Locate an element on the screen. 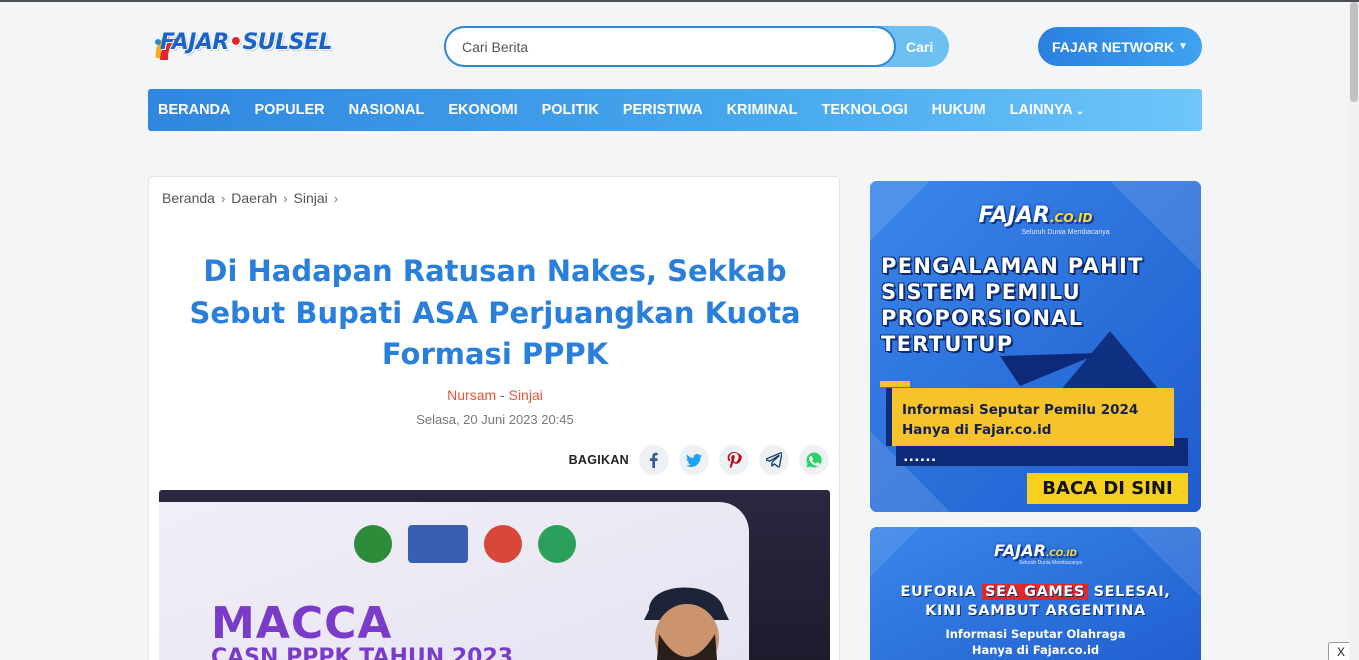 The height and width of the screenshot is (660, 1359). twitter-icon is located at coordinates (694, 460).